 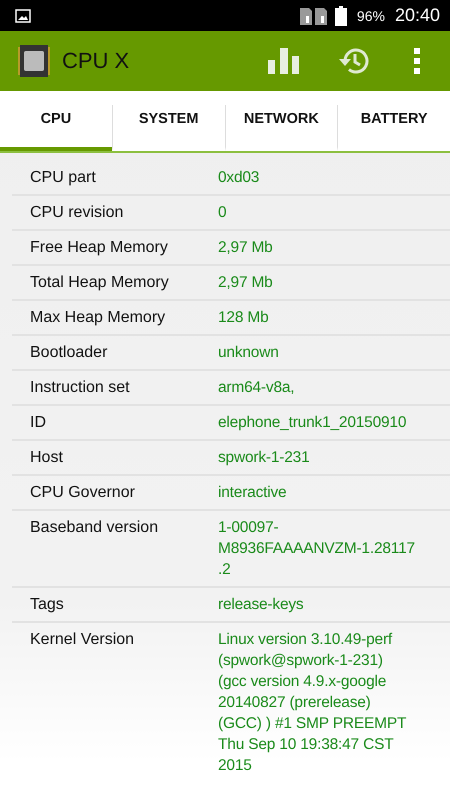 What do you see at coordinates (222, 213) in the screenshot?
I see `property-value: 0` at bounding box center [222, 213].